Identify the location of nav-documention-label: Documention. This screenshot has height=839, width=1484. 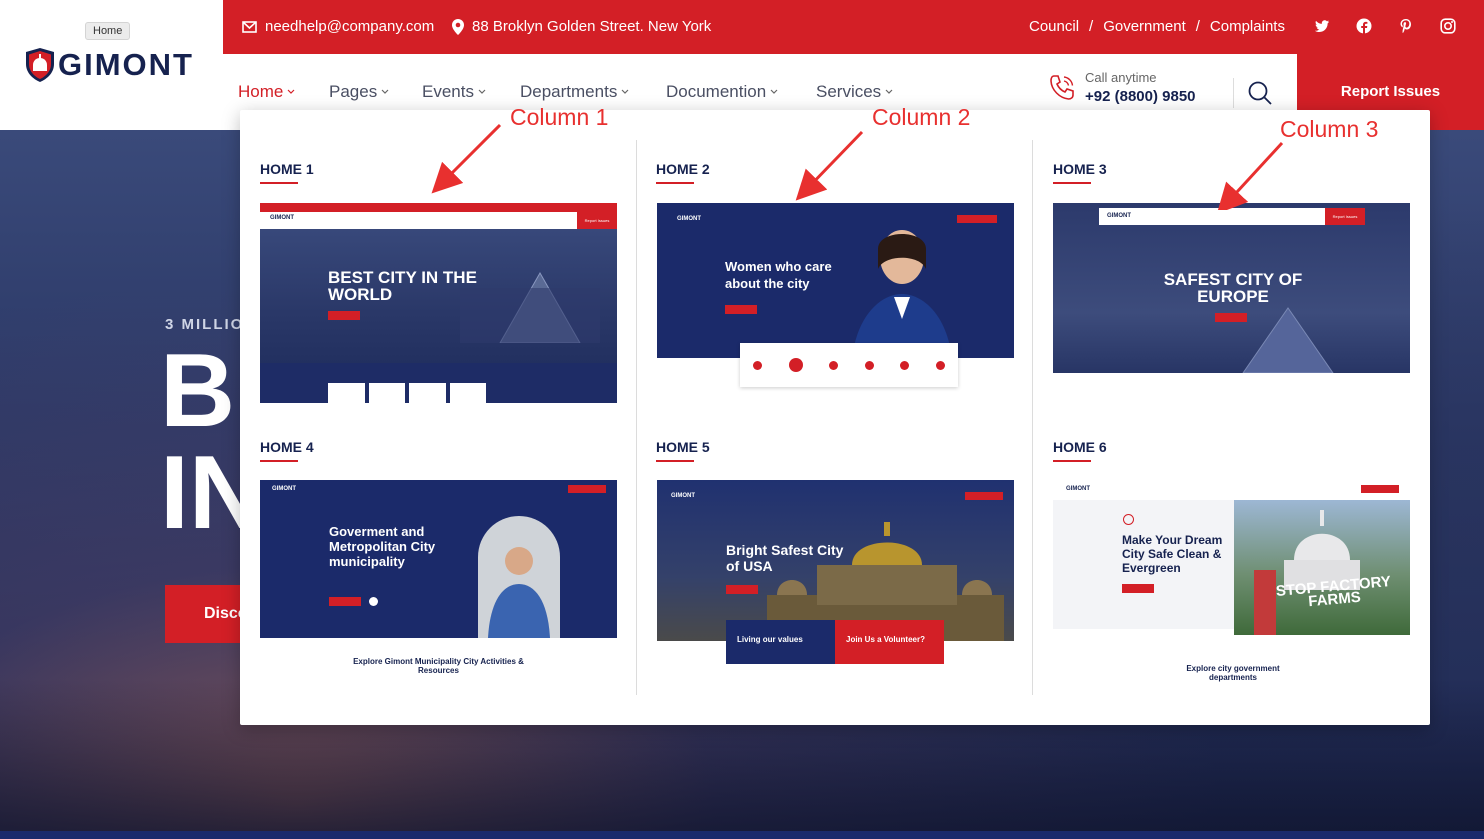
(716, 91).